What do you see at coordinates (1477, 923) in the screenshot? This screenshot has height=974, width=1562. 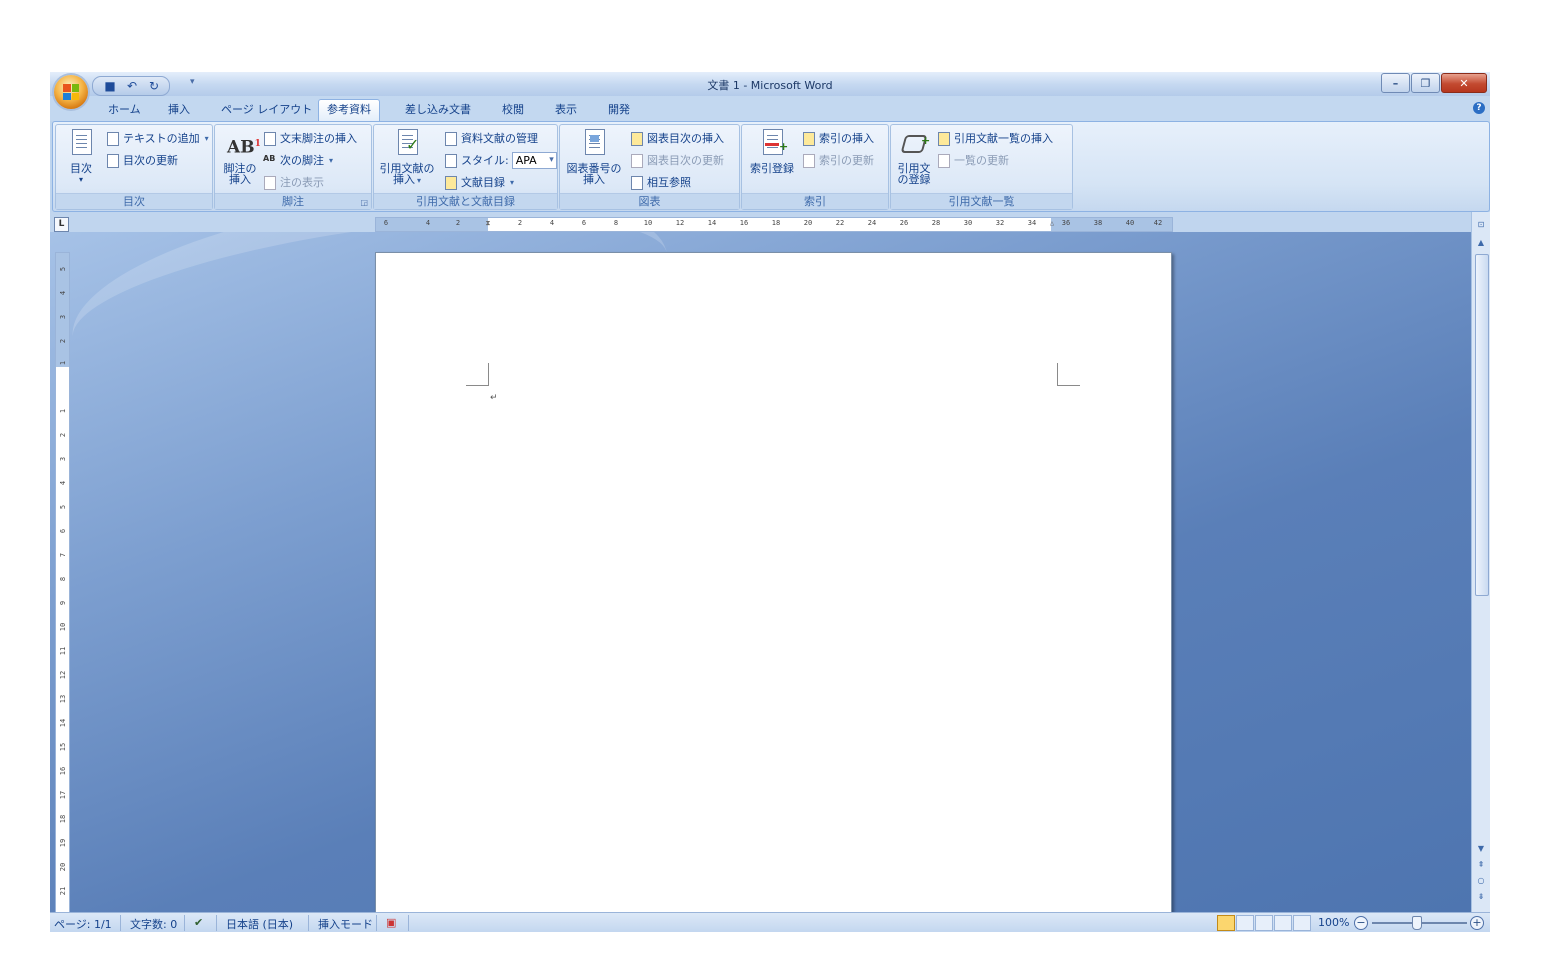 I see `zoom-in-icon: +` at bounding box center [1477, 923].